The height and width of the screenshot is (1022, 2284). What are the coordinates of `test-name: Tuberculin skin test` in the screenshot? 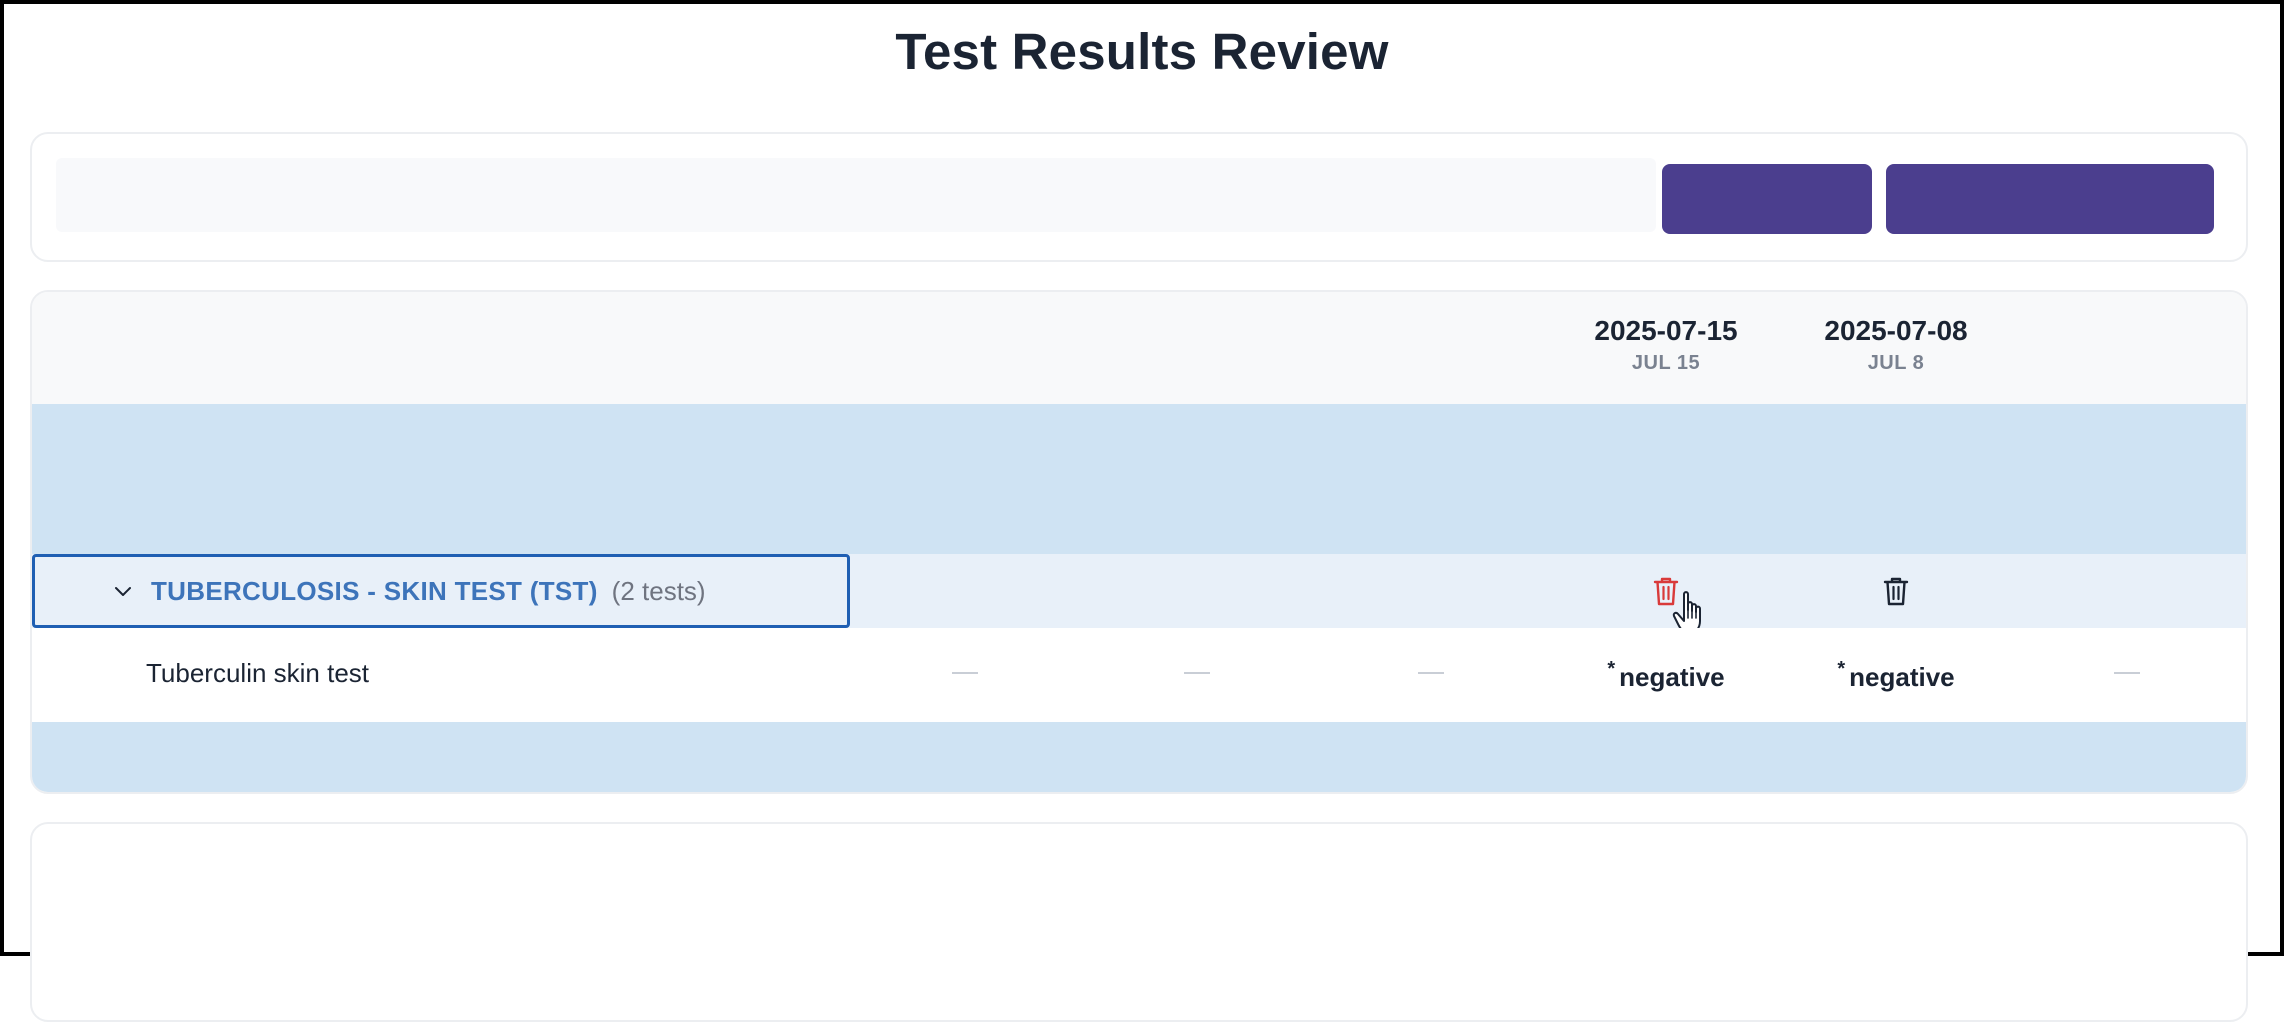 It's located at (258, 673).